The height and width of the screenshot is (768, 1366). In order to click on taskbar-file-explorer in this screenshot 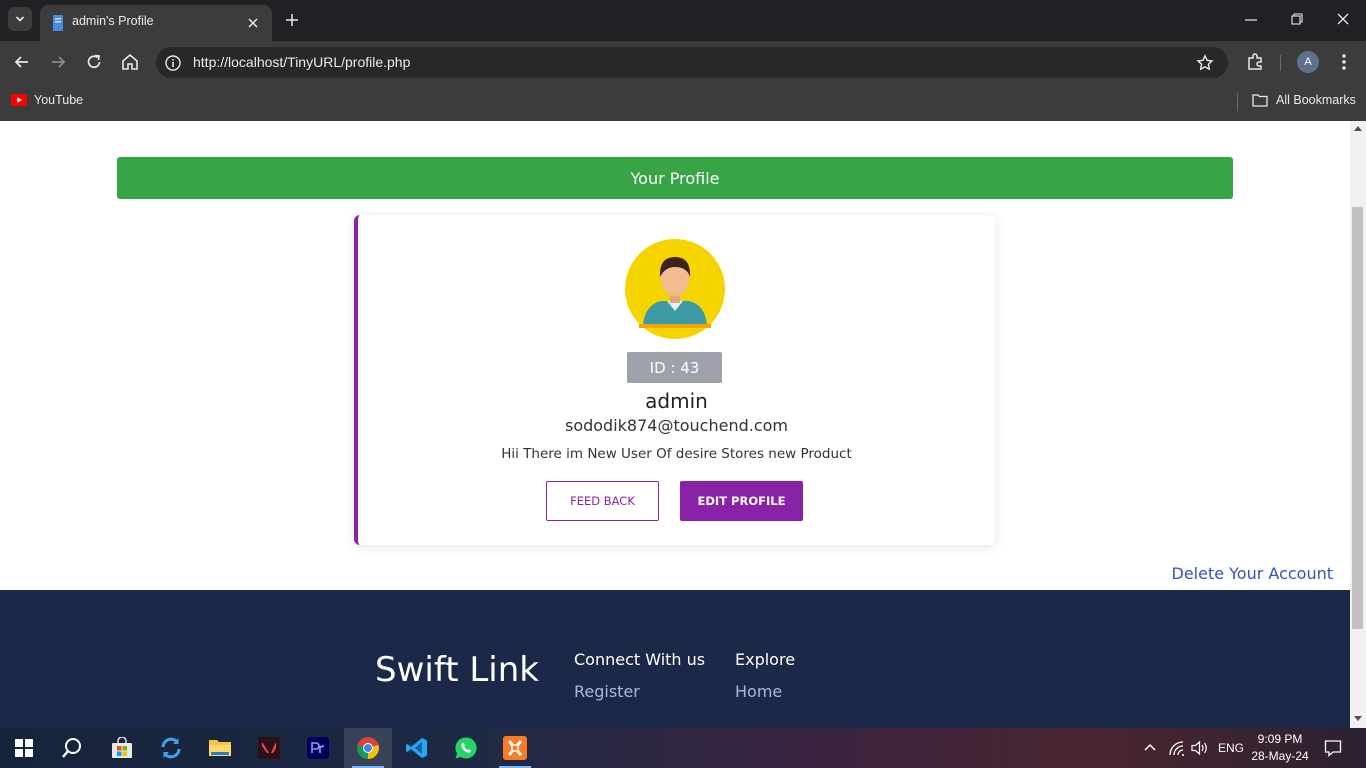, I will do `click(220, 748)`.